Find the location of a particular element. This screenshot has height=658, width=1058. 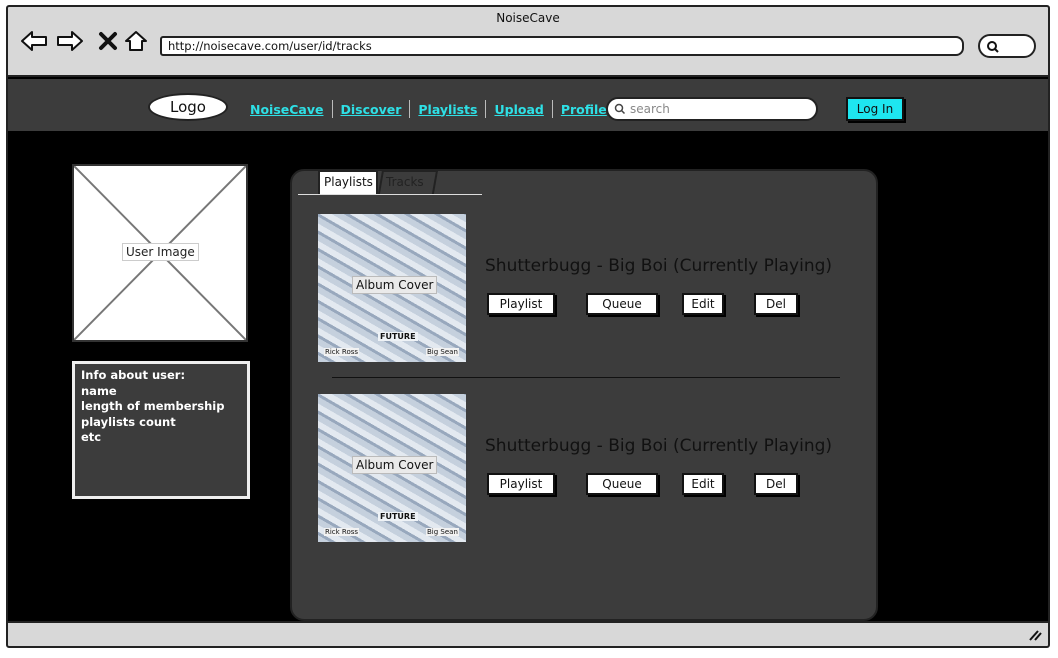

nav-link-profile: Profile is located at coordinates (584, 109).